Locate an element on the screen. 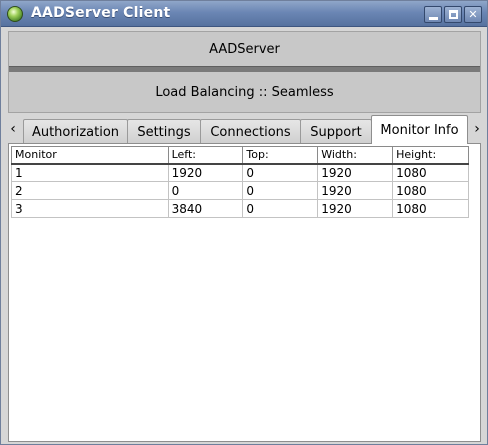  tab-settings: Settings is located at coordinates (164, 131).